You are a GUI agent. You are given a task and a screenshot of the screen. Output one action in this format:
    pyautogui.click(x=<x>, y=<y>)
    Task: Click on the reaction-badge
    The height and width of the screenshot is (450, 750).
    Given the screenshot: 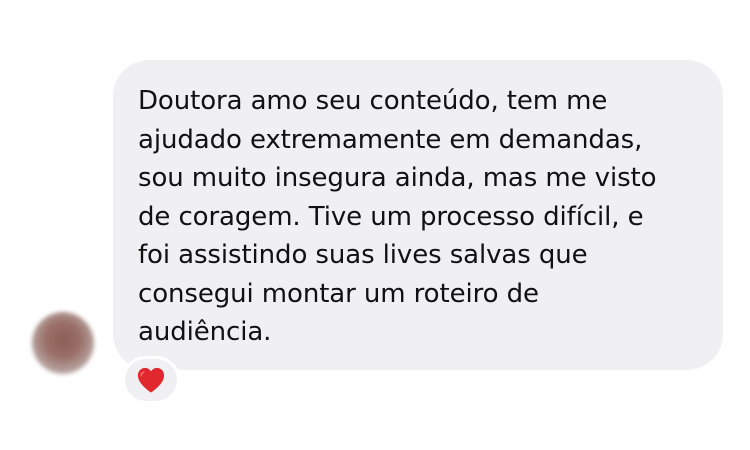 What is the action you would take?
    pyautogui.click(x=151, y=380)
    